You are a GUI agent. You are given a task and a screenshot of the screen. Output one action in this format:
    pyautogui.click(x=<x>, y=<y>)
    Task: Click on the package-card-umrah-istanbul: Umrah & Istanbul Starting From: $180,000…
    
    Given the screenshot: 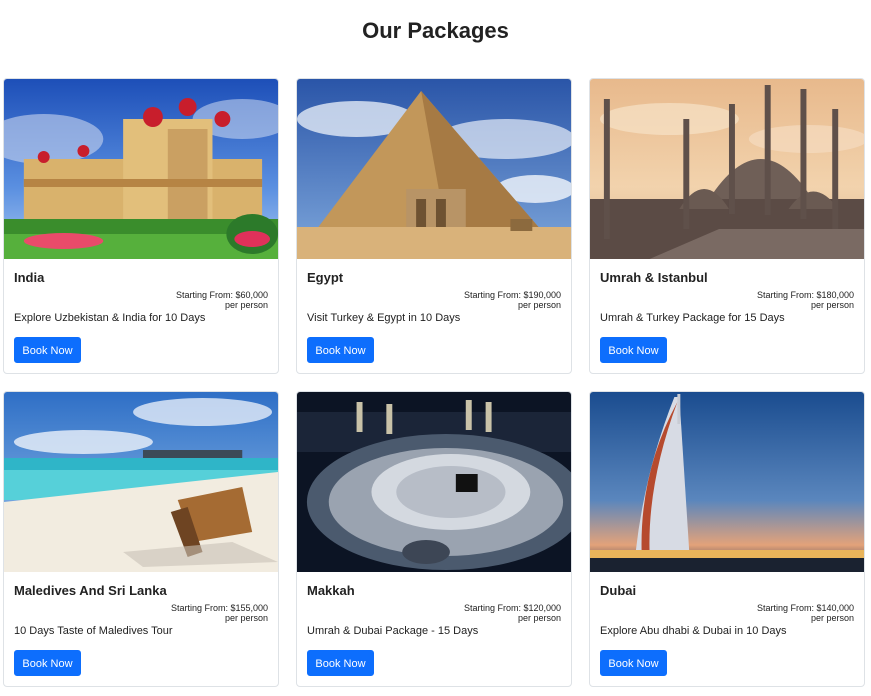 What is the action you would take?
    pyautogui.click(x=727, y=226)
    